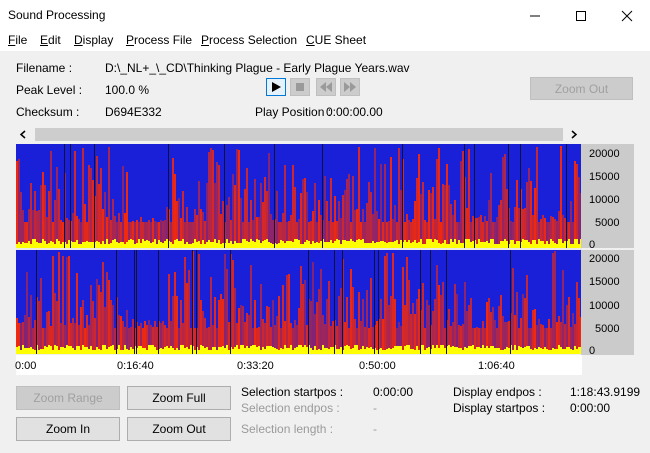 Image resolution: width=650 pixels, height=453 pixels. I want to click on chevron-right-icon, so click(574, 136).